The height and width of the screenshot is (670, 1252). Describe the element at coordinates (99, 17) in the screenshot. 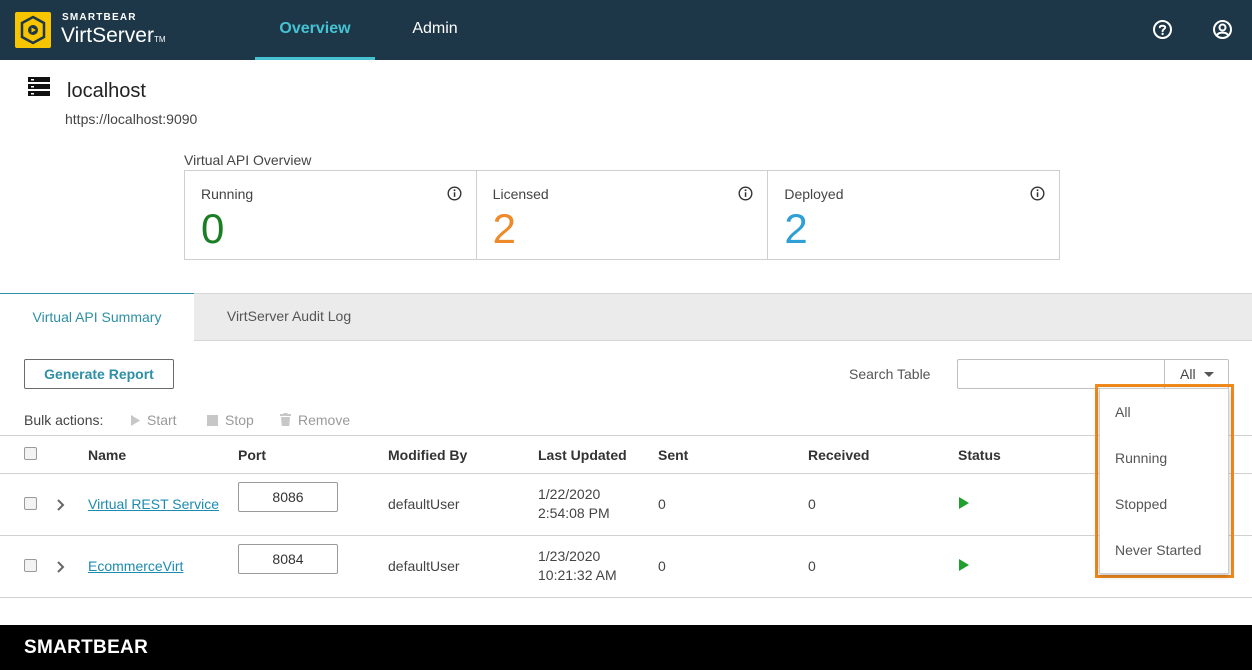

I see `brand-company-name: SMARTBEAR` at that location.